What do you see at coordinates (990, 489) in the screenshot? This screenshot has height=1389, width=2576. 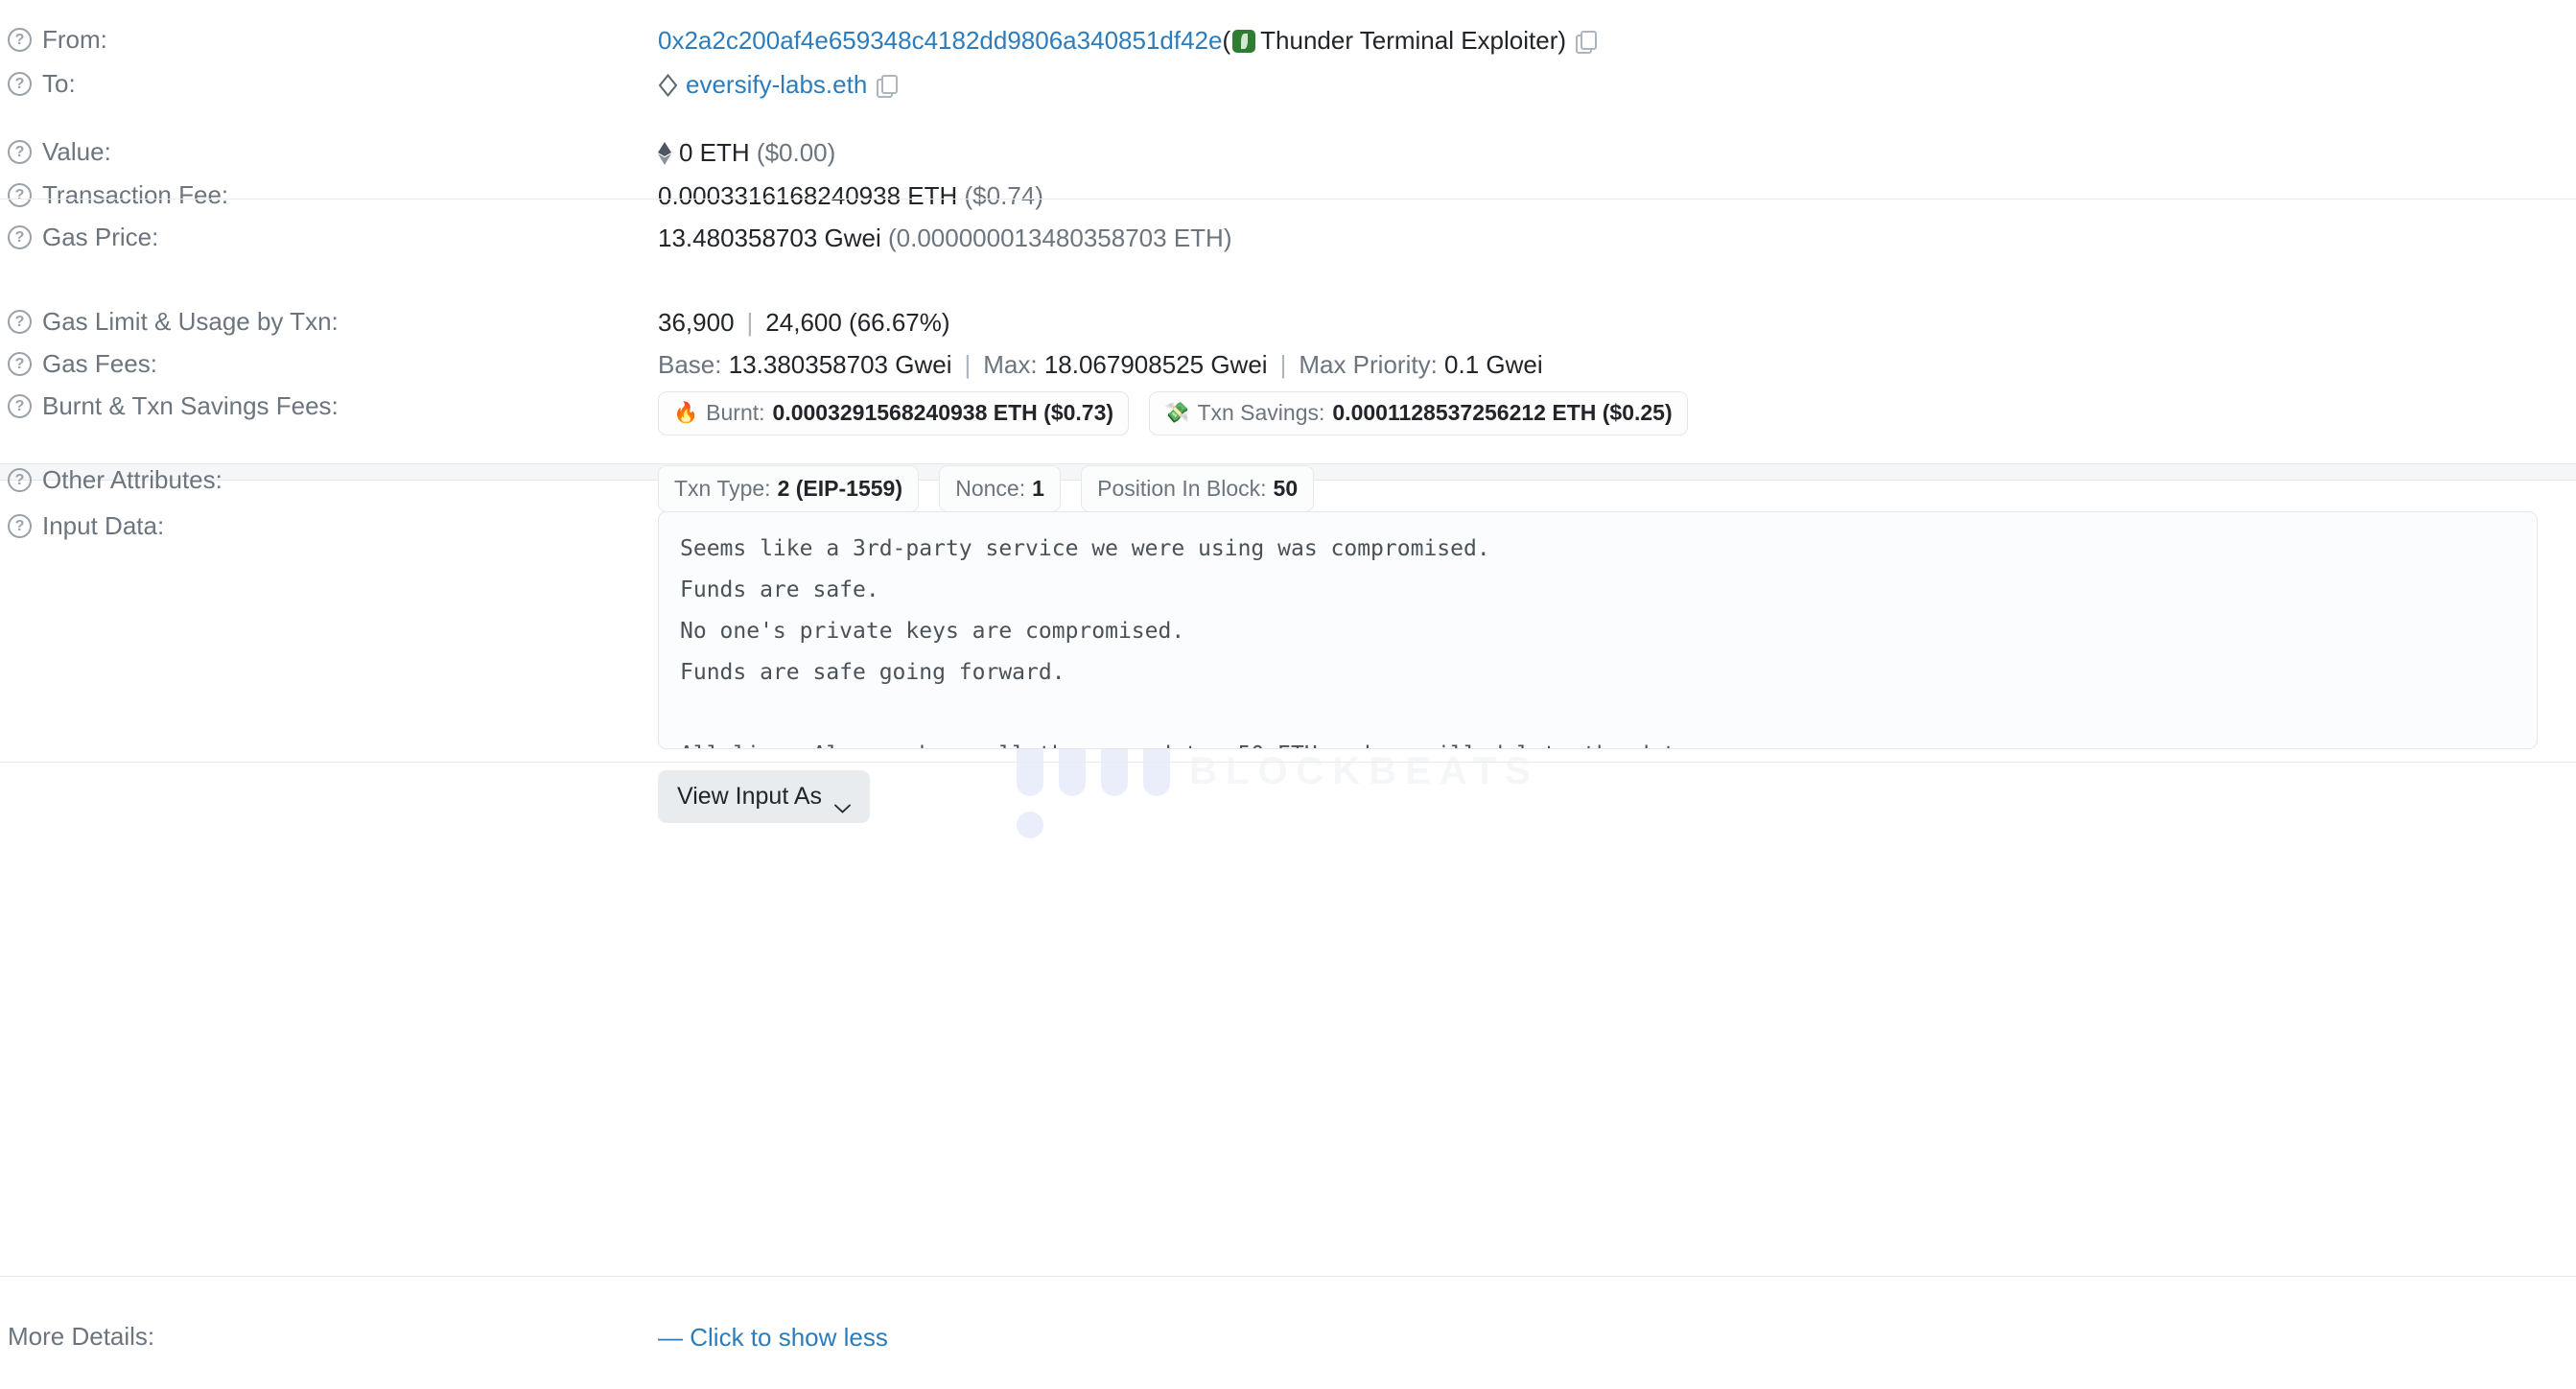 I see `attribute-name: Nonce:` at bounding box center [990, 489].